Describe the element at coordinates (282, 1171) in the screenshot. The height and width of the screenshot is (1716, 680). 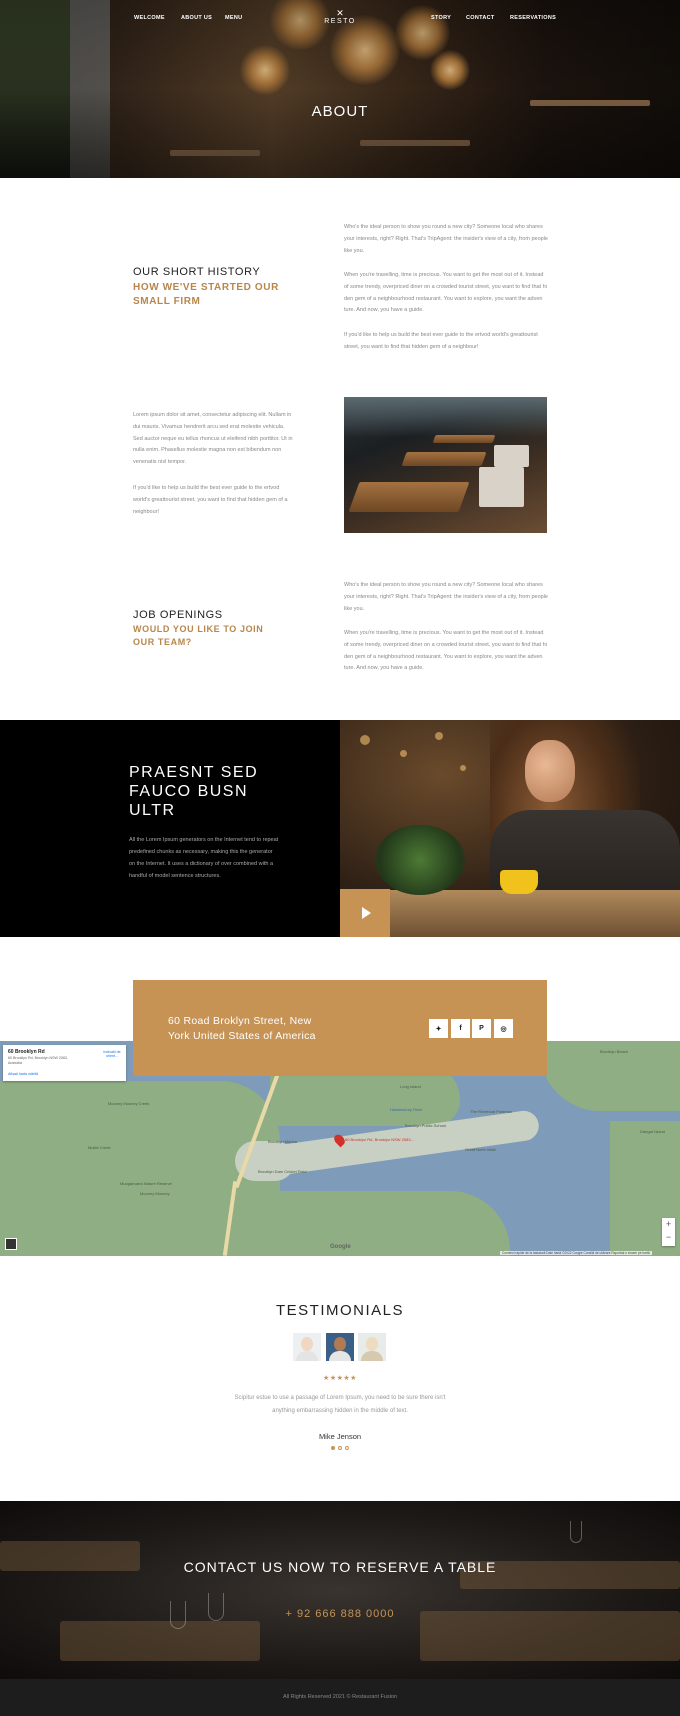
I see `map-label: Brooklyn Dam Cricket Field` at that location.